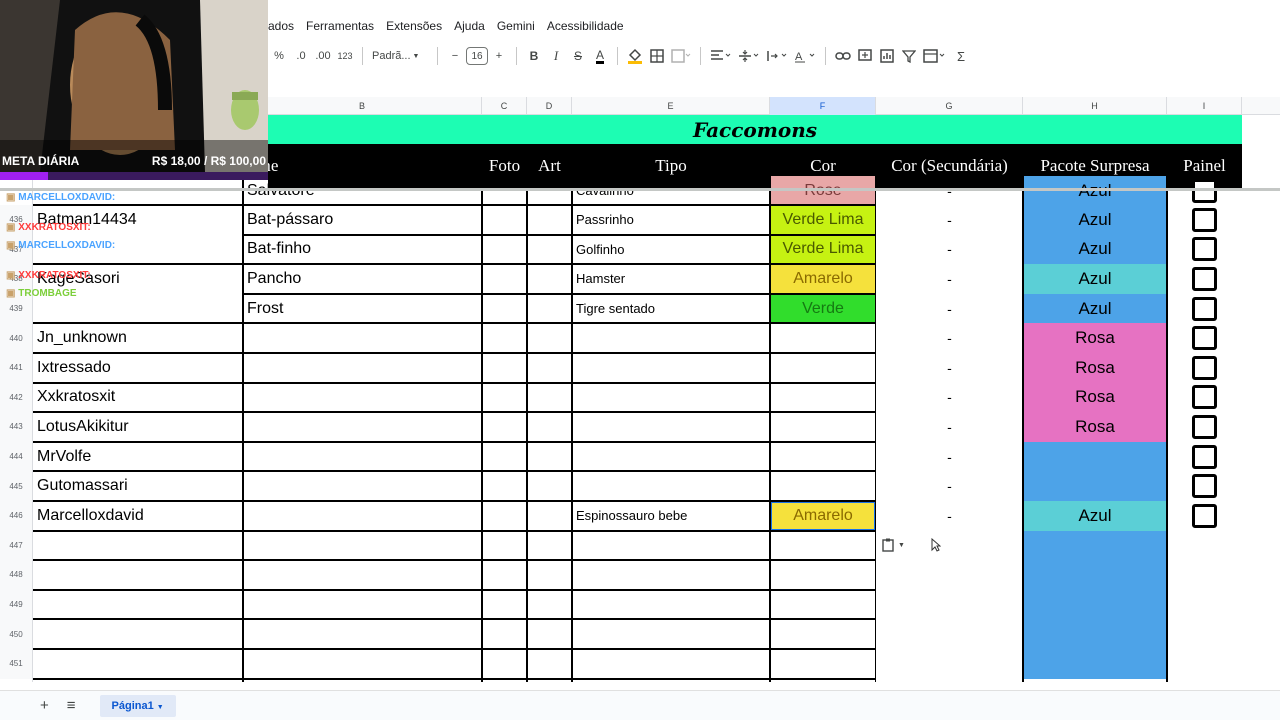 The width and height of the screenshot is (1280, 720). Describe the element at coordinates (362, 279) in the screenshot. I see `cell-pet-name: Pancho` at that location.